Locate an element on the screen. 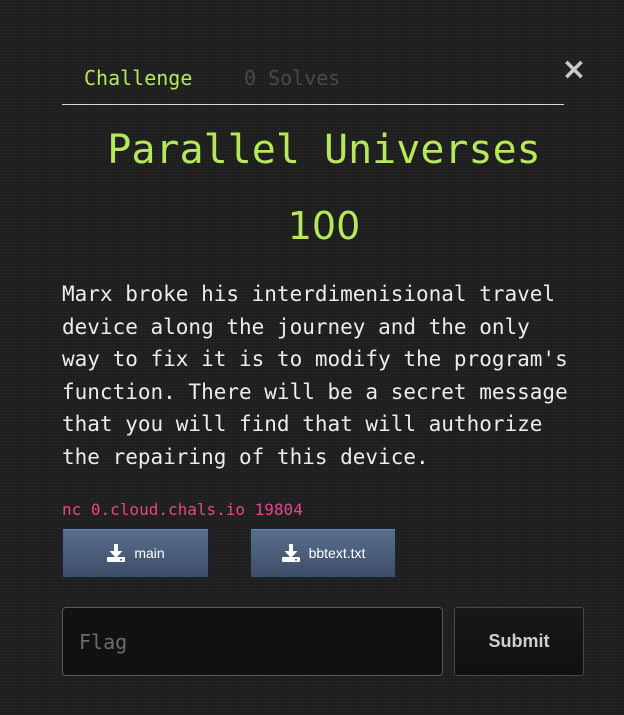 The image size is (624, 715). flag-input is located at coordinates (252, 641).